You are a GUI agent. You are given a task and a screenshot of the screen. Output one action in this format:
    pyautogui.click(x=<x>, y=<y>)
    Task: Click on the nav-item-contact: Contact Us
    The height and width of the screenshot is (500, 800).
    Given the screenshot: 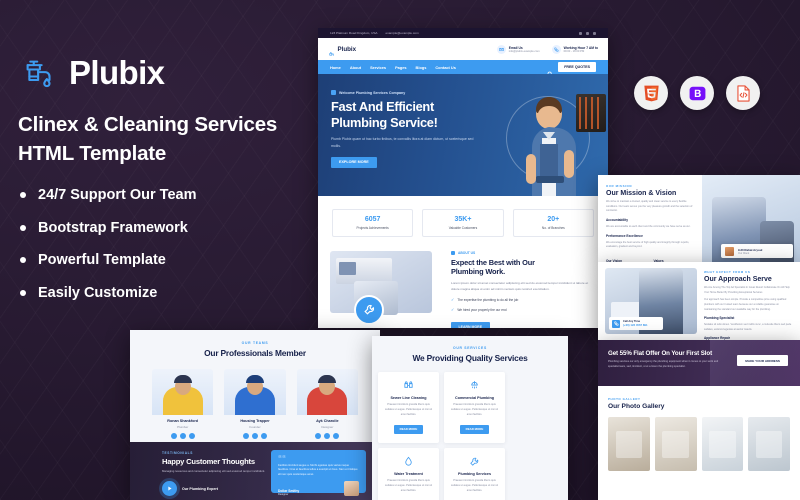 What is the action you would take?
    pyautogui.click(x=445, y=67)
    